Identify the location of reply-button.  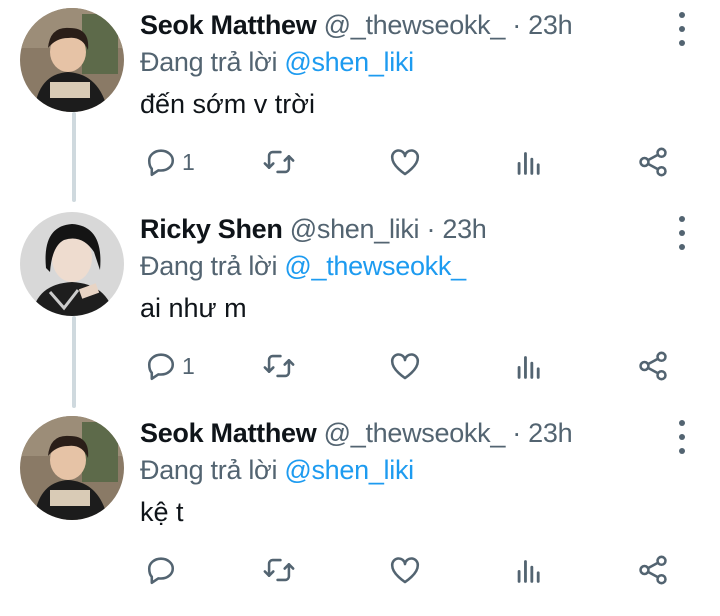
(163, 570).